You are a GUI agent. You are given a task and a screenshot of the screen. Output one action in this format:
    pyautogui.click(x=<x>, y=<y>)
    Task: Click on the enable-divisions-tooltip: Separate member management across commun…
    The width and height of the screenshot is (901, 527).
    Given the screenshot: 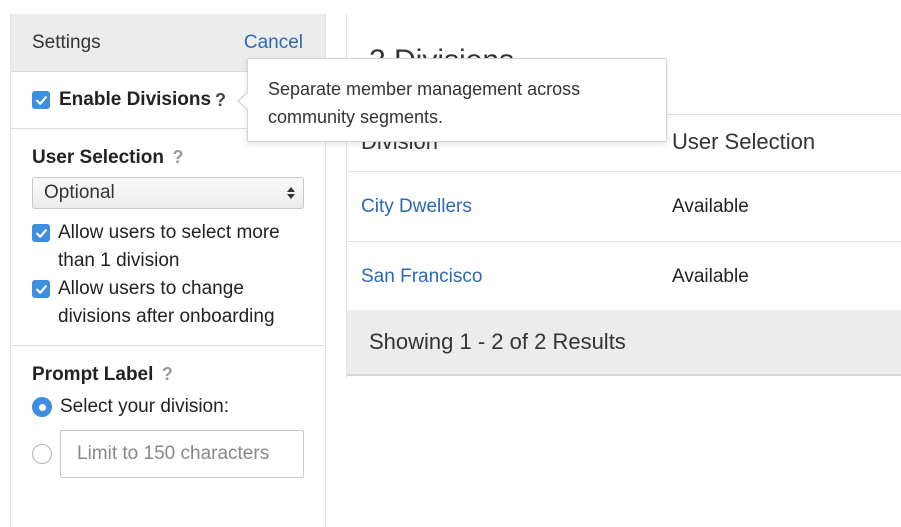 What is the action you would take?
    pyautogui.click(x=452, y=100)
    